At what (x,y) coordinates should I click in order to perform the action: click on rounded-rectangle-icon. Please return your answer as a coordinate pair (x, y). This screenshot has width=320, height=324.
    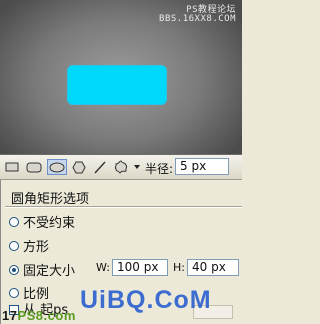
    Looking at the image, I should click on (34, 167).